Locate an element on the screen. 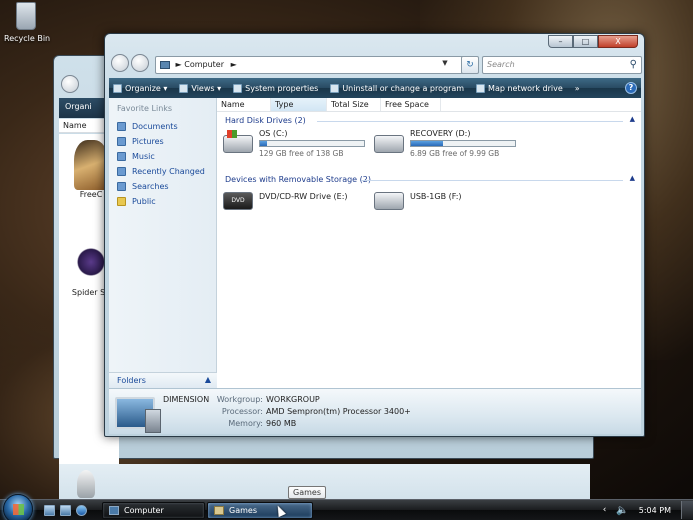 The height and width of the screenshot is (520, 693). help-icon: ? is located at coordinates (631, 88).